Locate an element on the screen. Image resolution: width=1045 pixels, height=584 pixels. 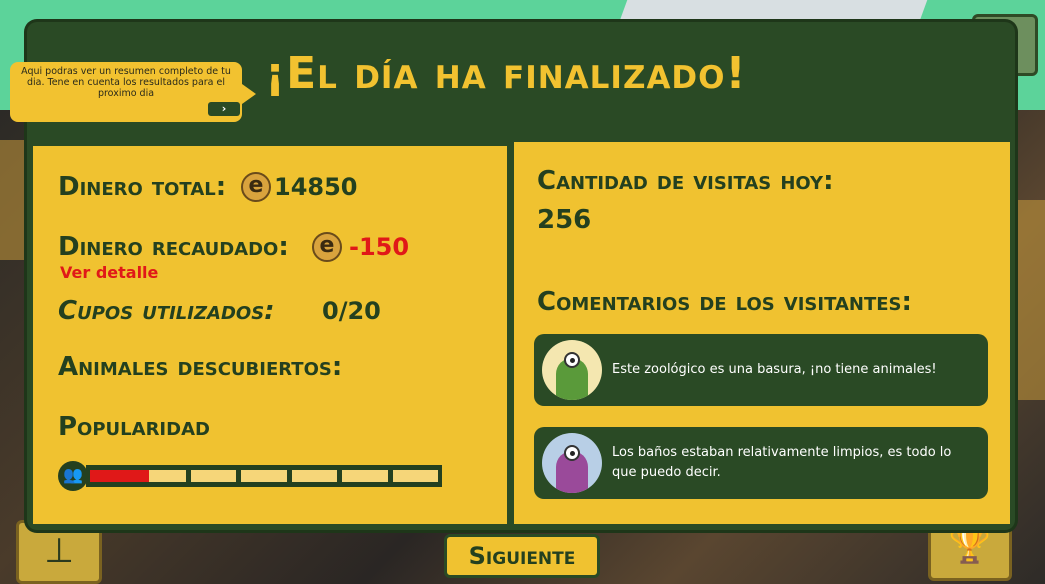
visitas-value: 256 is located at coordinates (564, 220).